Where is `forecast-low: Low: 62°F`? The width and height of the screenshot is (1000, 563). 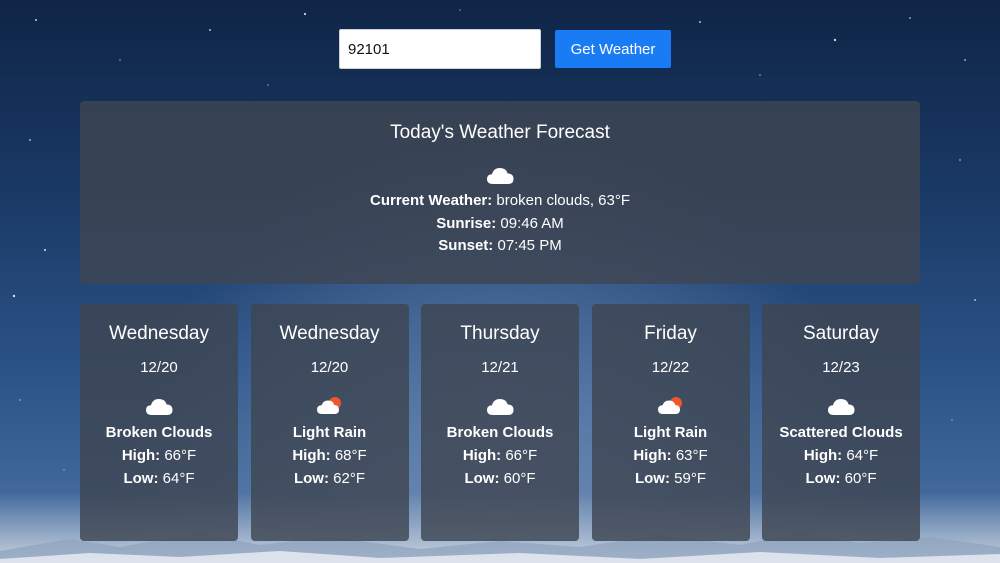 forecast-low: Low: 62°F is located at coordinates (329, 478).